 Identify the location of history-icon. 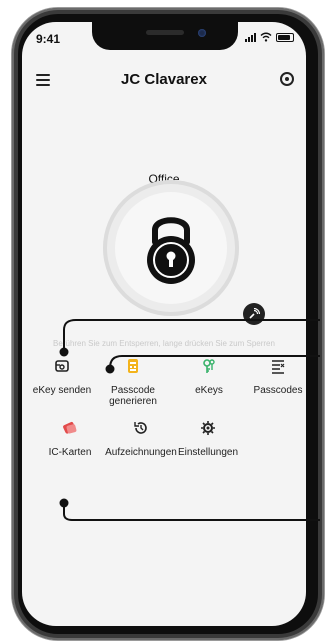
(140, 428).